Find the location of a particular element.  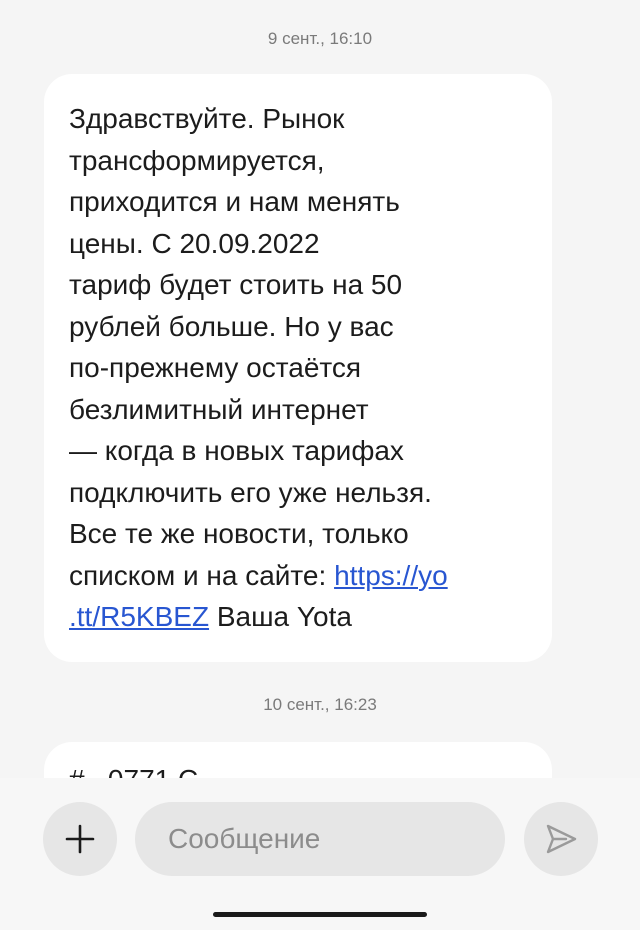

send-button is located at coordinates (561, 839).